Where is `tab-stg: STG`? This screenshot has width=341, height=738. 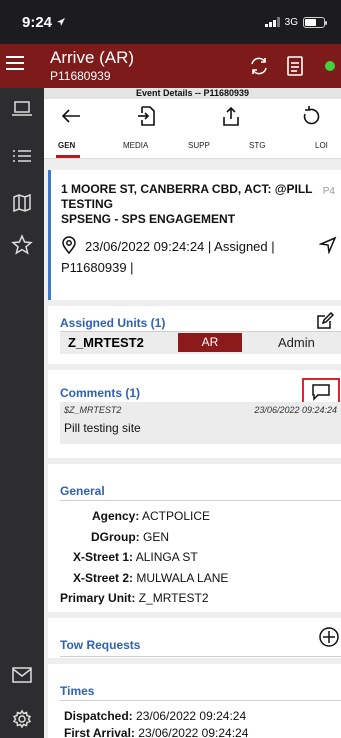
tab-stg: STG is located at coordinates (257, 145).